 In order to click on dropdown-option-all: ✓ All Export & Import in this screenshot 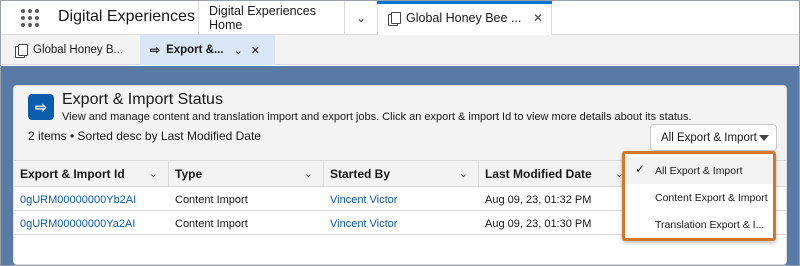, I will do `click(699, 170)`.